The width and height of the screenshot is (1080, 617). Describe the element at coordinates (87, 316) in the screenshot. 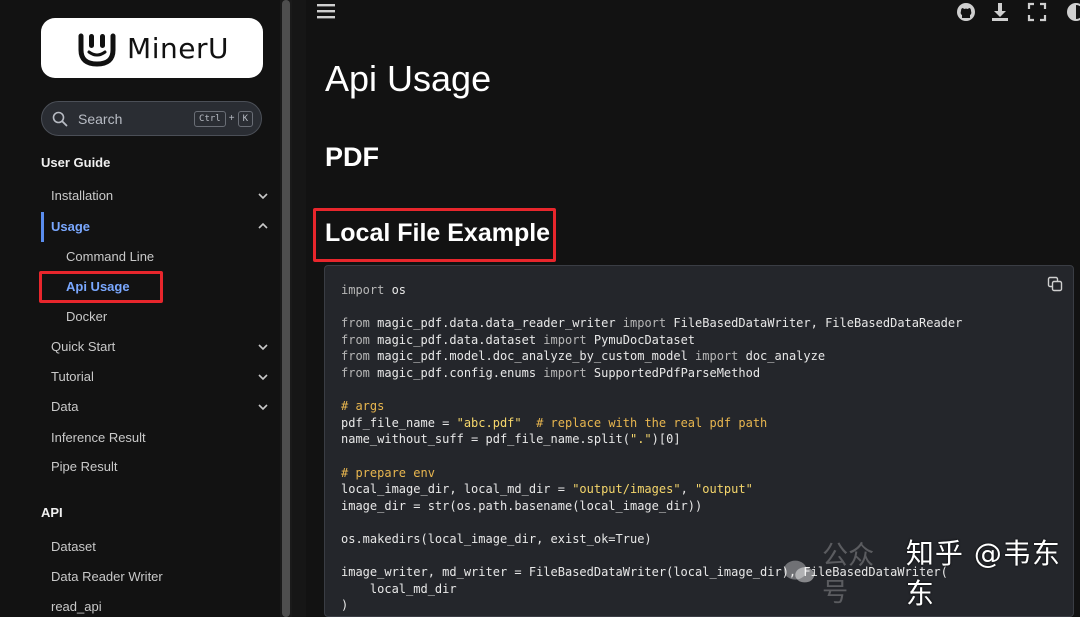

I see `sidebar-item-label: Docker` at that location.